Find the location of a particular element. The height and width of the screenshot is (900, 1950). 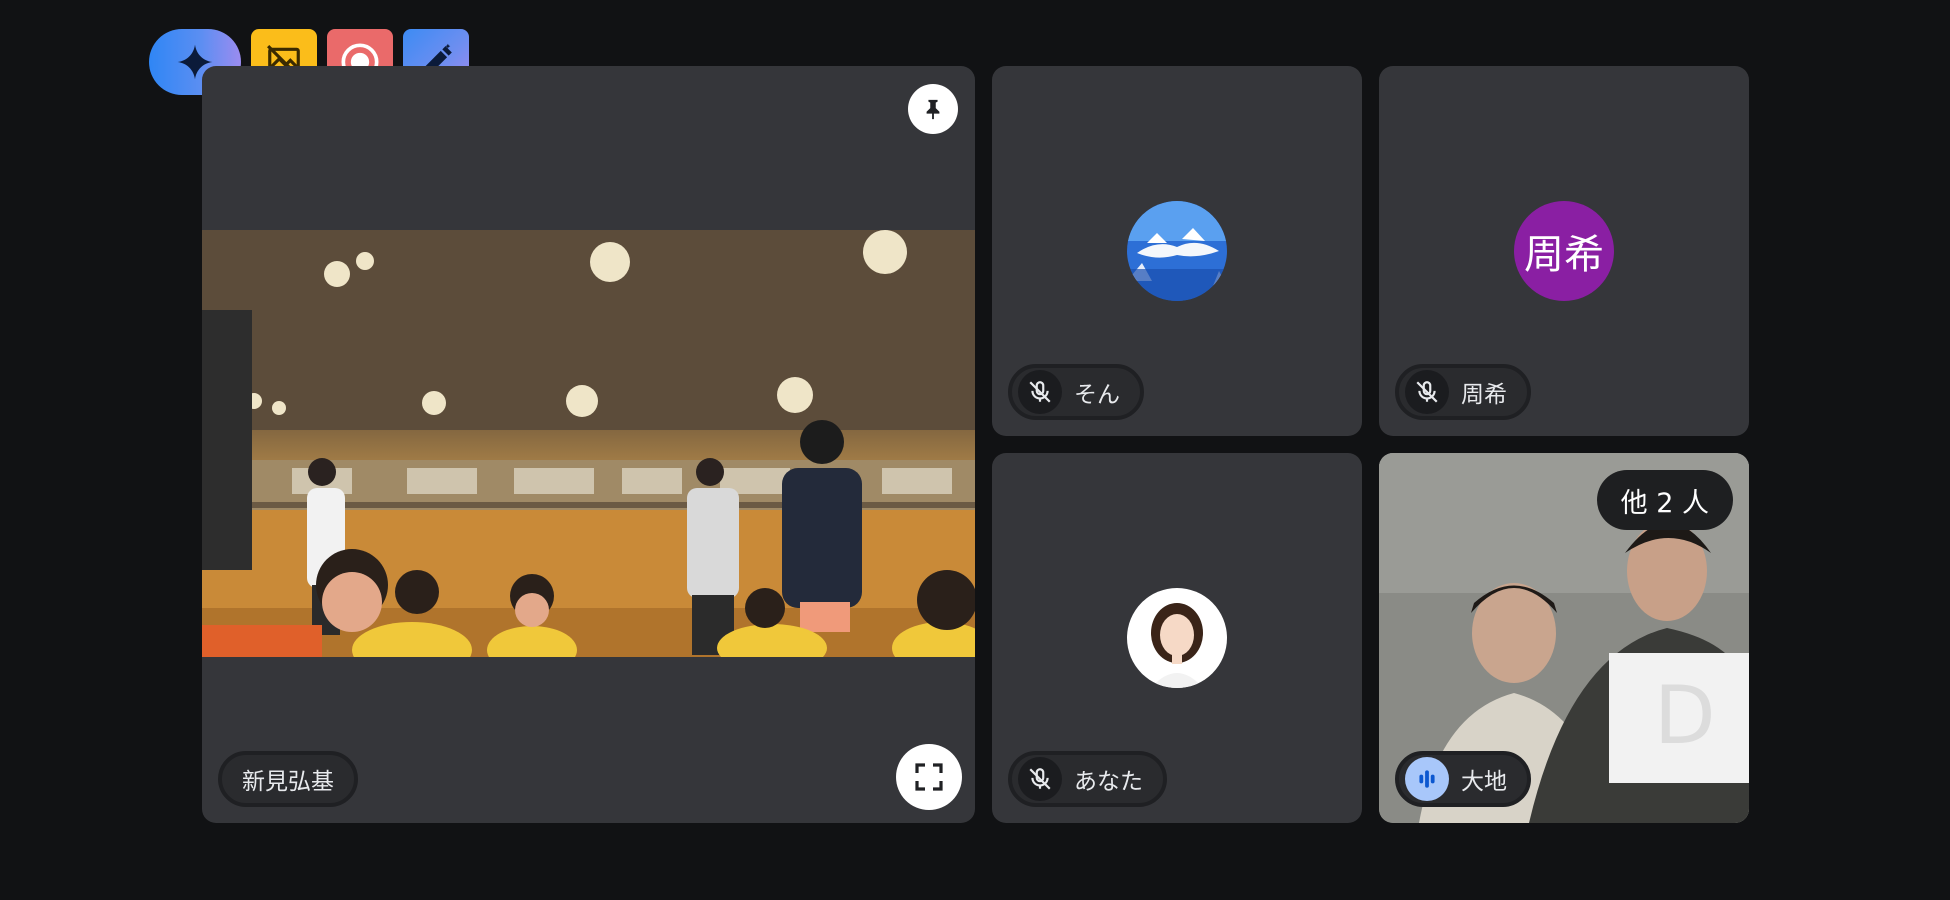

name-chip: そん is located at coordinates (1076, 392).